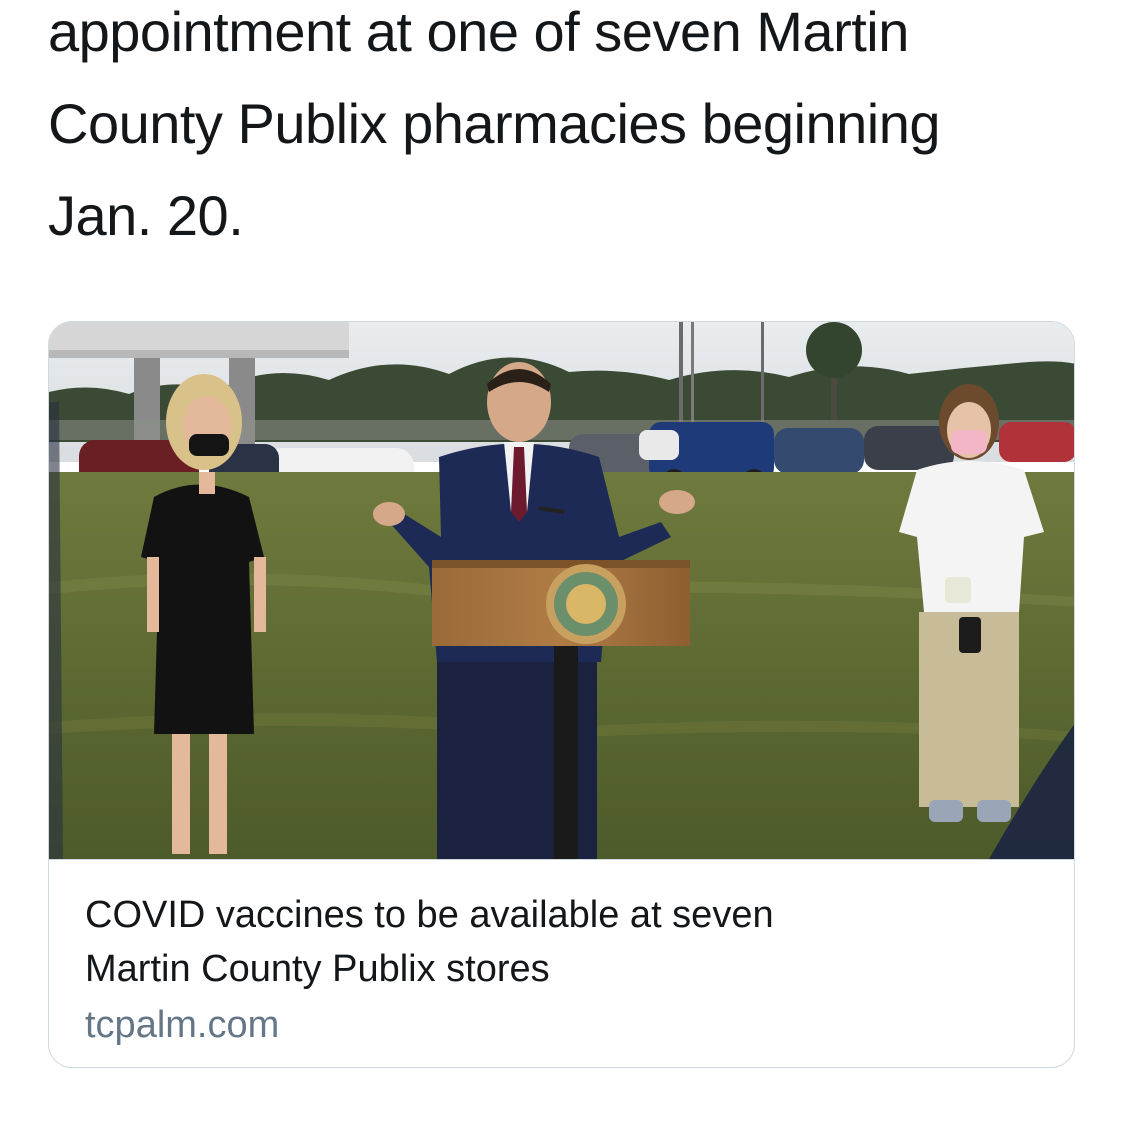  What do you see at coordinates (317, 969) in the screenshot?
I see `card-title-line: Martin County Publix stores` at bounding box center [317, 969].